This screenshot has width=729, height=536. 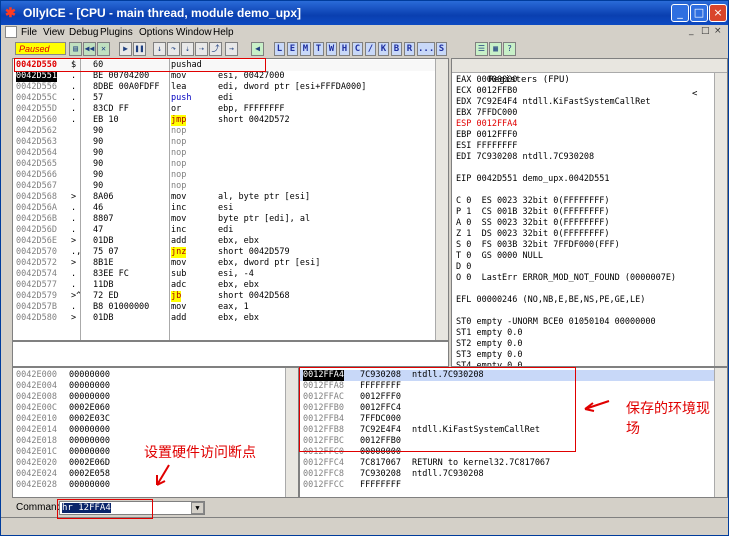 What do you see at coordinates (509, 49) in the screenshot?
I see `help-icon: ?` at bounding box center [509, 49].